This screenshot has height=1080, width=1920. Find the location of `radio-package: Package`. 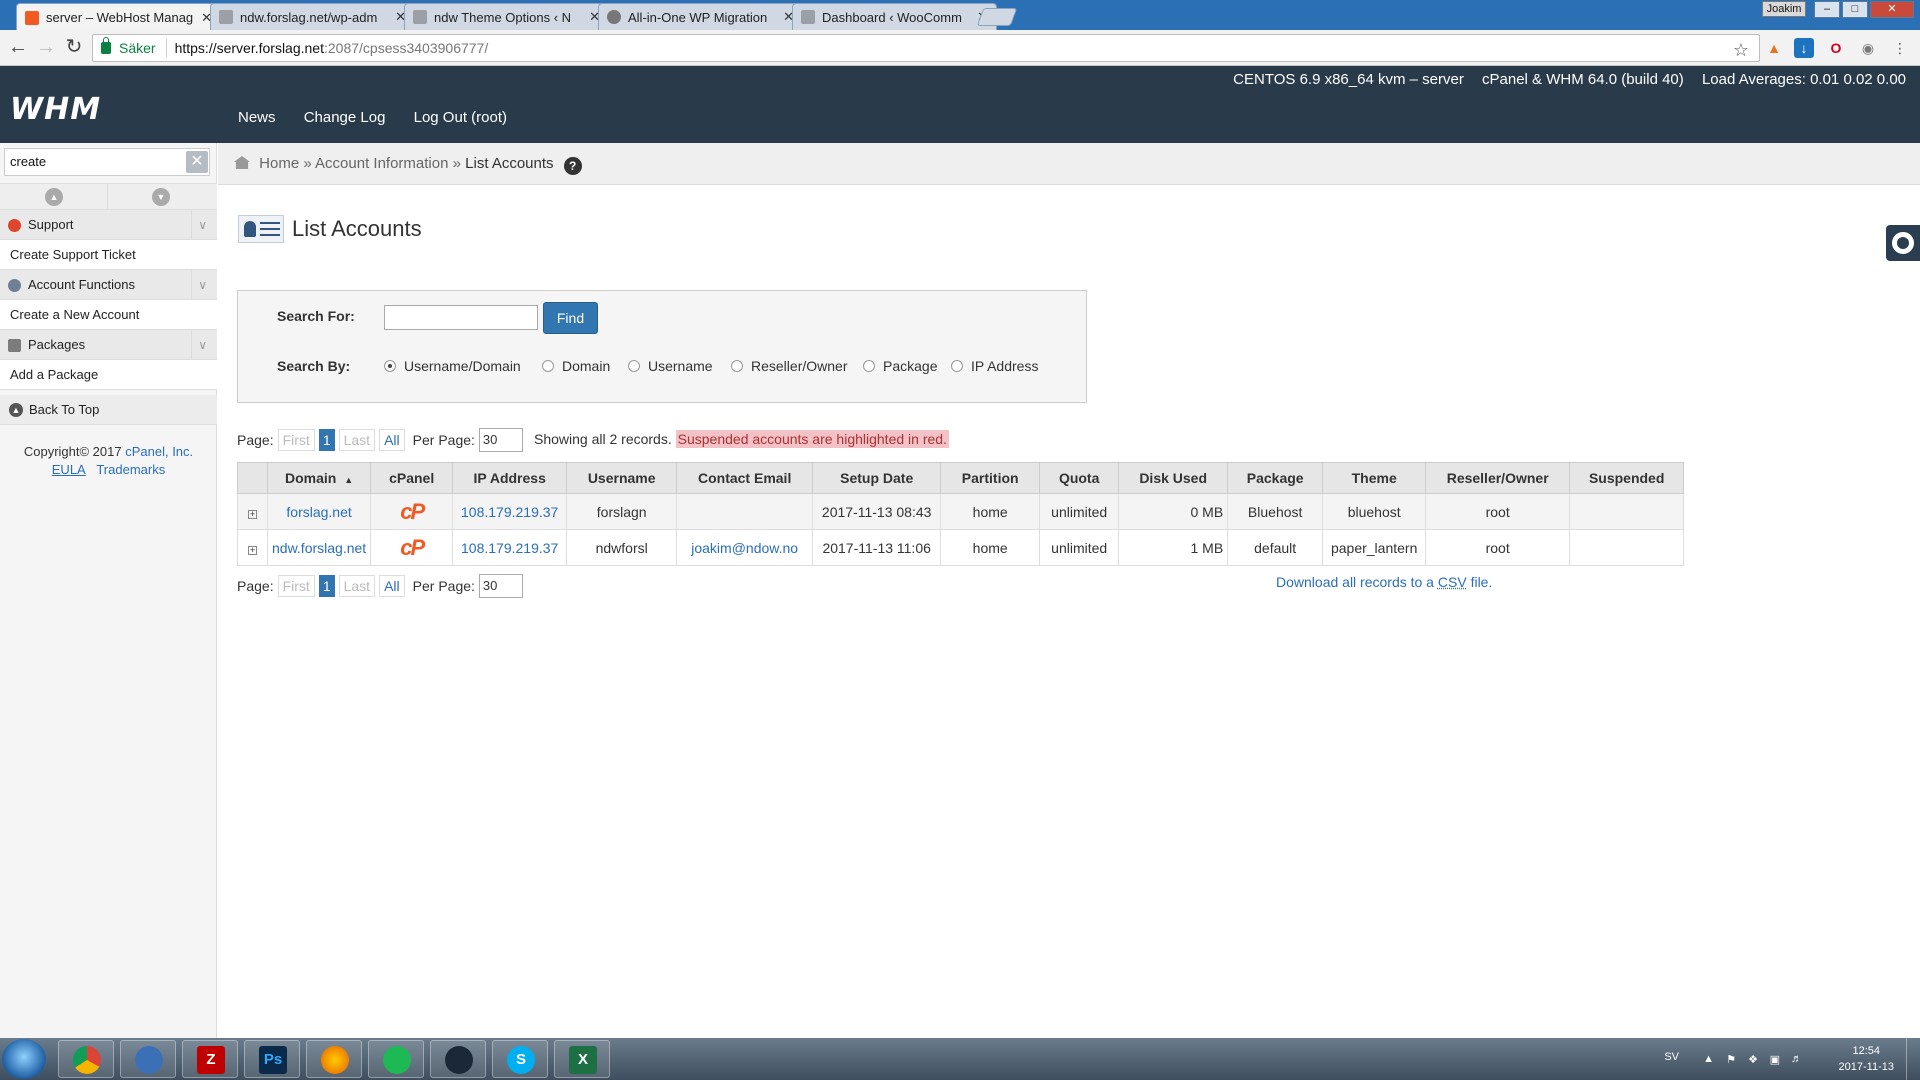

radio-package: Package is located at coordinates (900, 366).